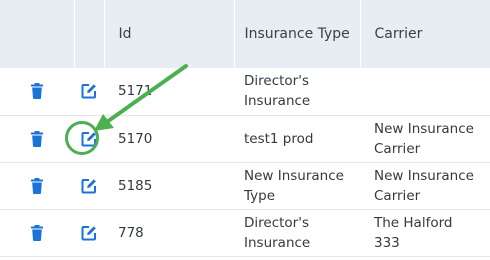  Describe the element at coordinates (297, 34) in the screenshot. I see `header-insurance-type: Insurance Type` at that location.